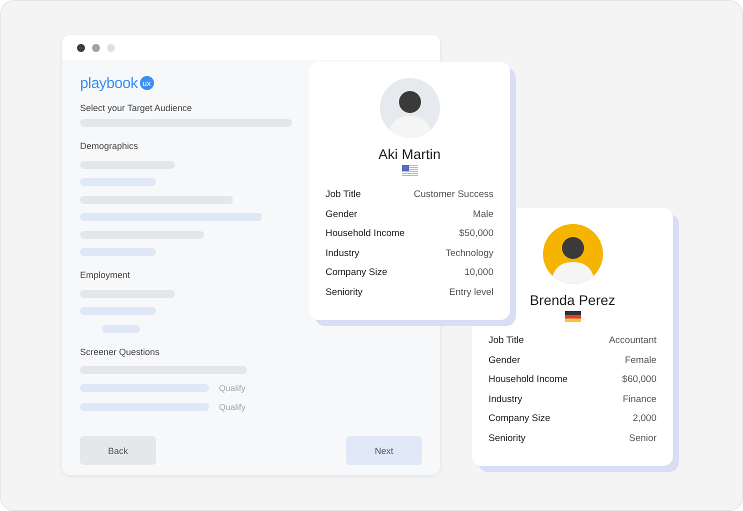 Image resolution: width=743 pixels, height=511 pixels. I want to click on person-name: Aki Martin, so click(409, 154).